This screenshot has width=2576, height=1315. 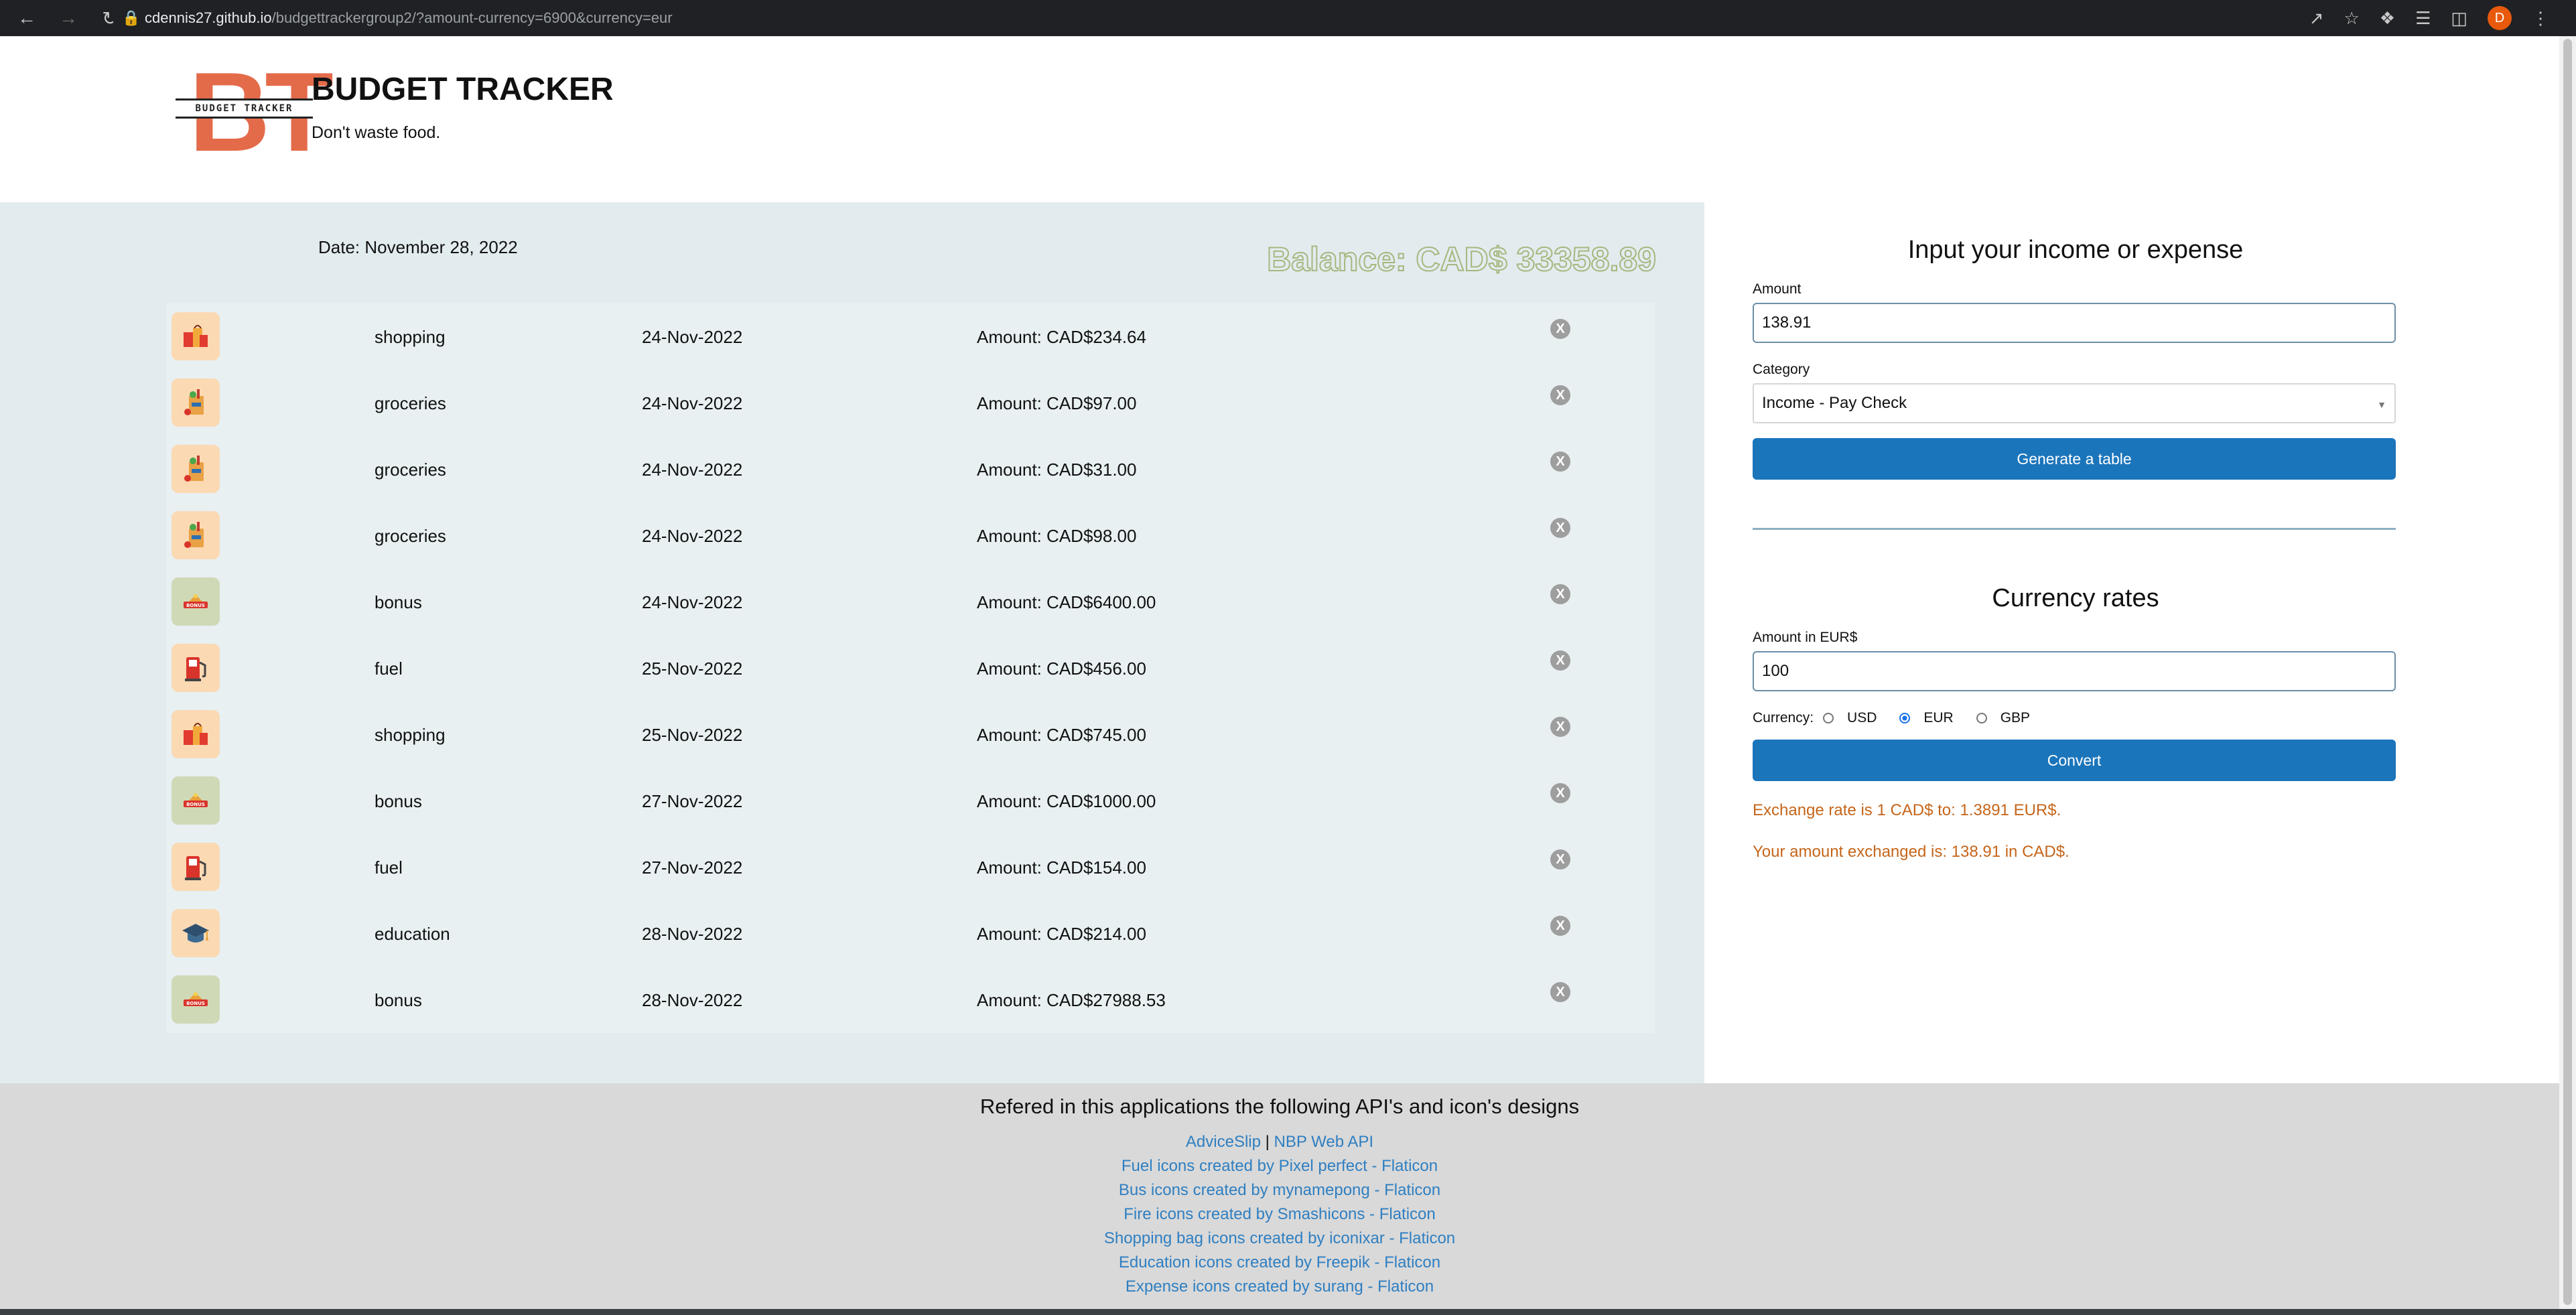 I want to click on site-tagline: Don't waste food., so click(x=376, y=132).